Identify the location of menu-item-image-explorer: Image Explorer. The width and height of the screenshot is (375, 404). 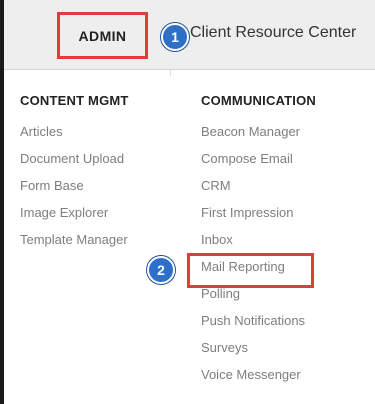
(74, 216).